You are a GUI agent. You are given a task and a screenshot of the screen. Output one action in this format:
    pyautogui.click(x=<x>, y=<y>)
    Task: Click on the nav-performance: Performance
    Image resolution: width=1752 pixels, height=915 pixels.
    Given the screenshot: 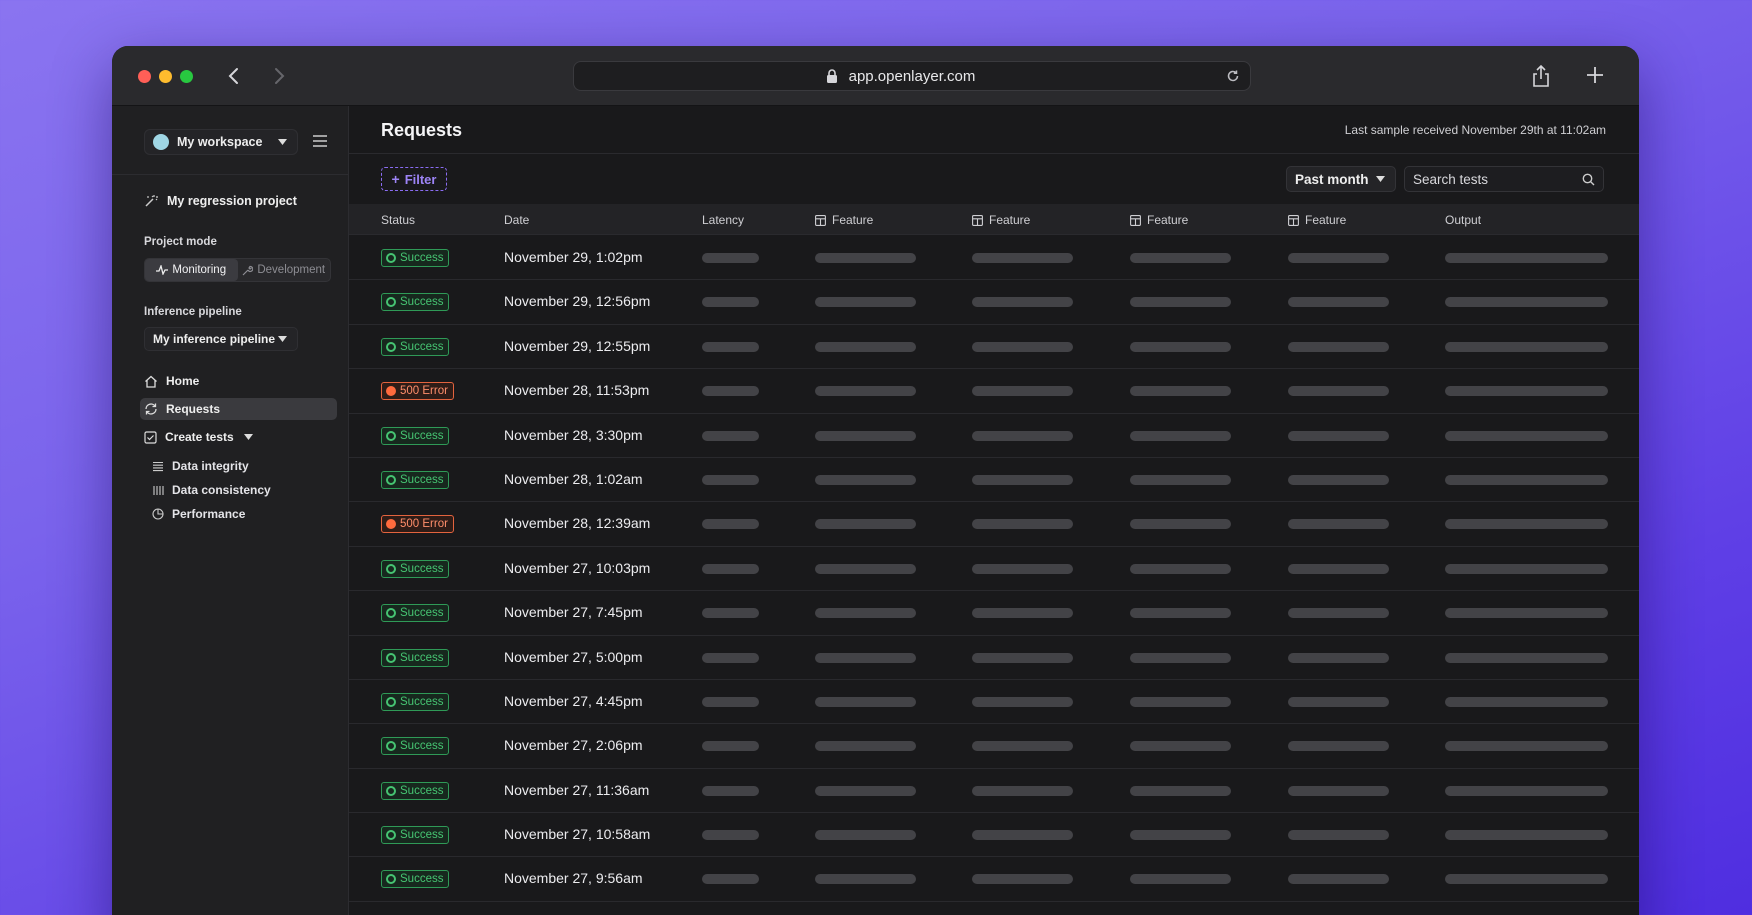 What is the action you would take?
    pyautogui.click(x=198, y=514)
    